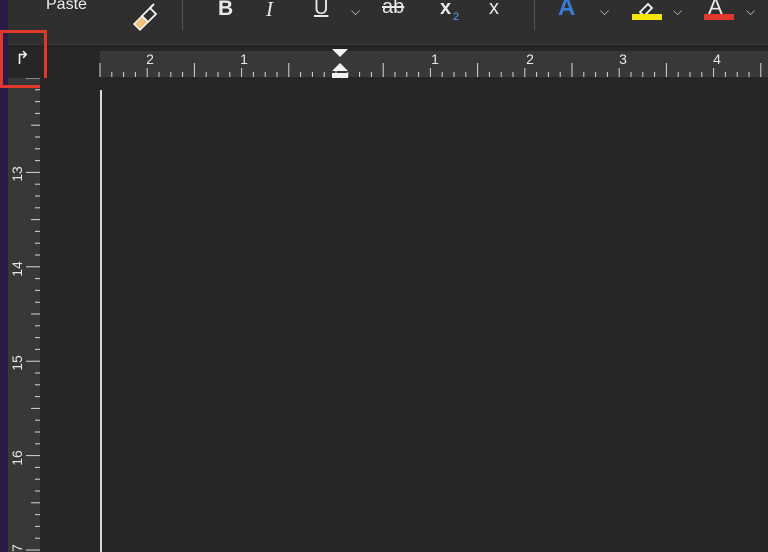 Image resolution: width=768 pixels, height=552 pixels. What do you see at coordinates (17, 363) in the screenshot?
I see `ruler-label: 15` at bounding box center [17, 363].